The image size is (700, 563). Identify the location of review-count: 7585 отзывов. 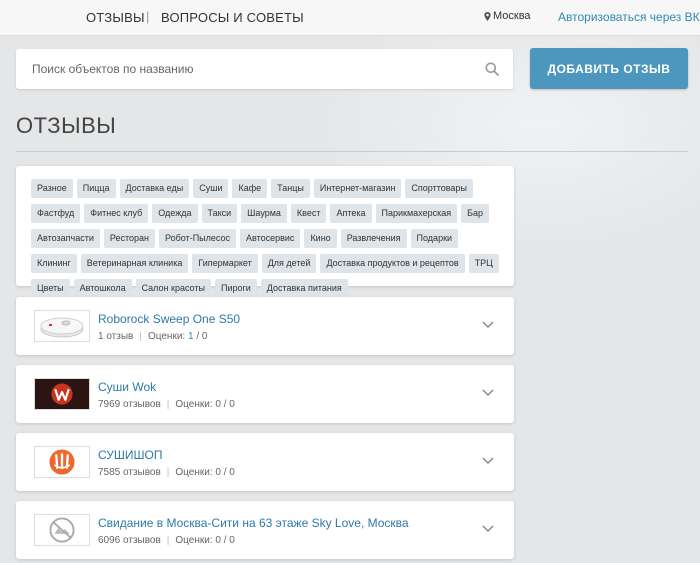
(129, 472).